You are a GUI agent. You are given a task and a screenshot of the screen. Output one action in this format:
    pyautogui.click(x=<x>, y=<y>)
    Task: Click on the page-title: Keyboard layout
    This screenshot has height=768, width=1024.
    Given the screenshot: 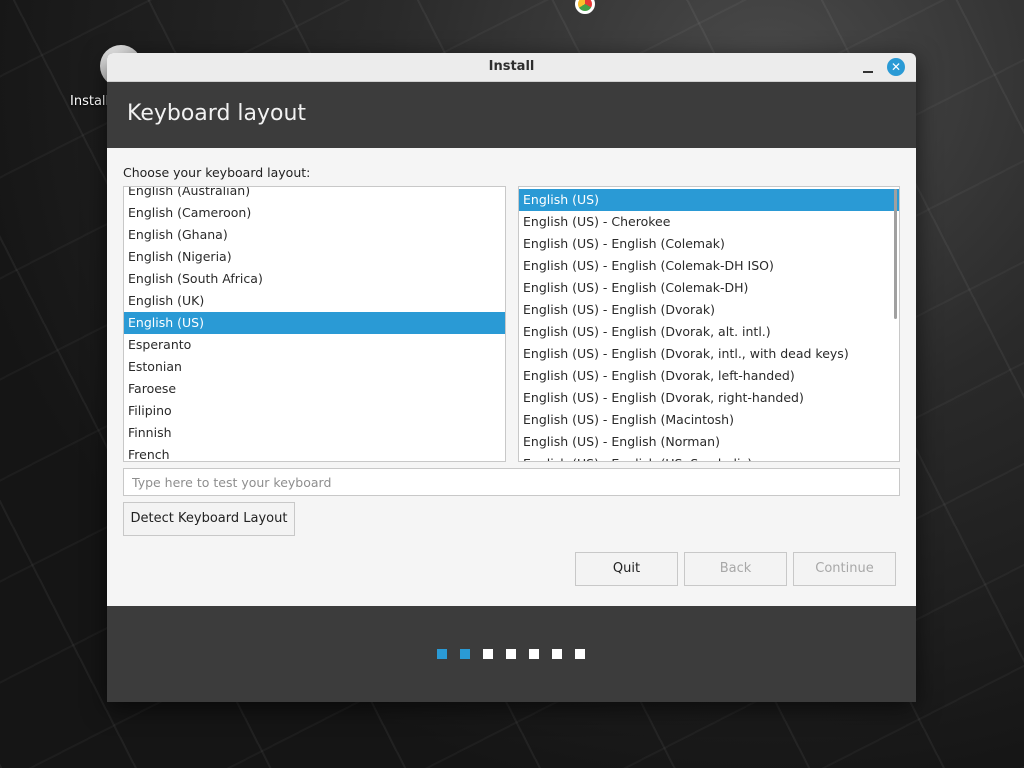 What is the action you would take?
    pyautogui.click(x=217, y=113)
    